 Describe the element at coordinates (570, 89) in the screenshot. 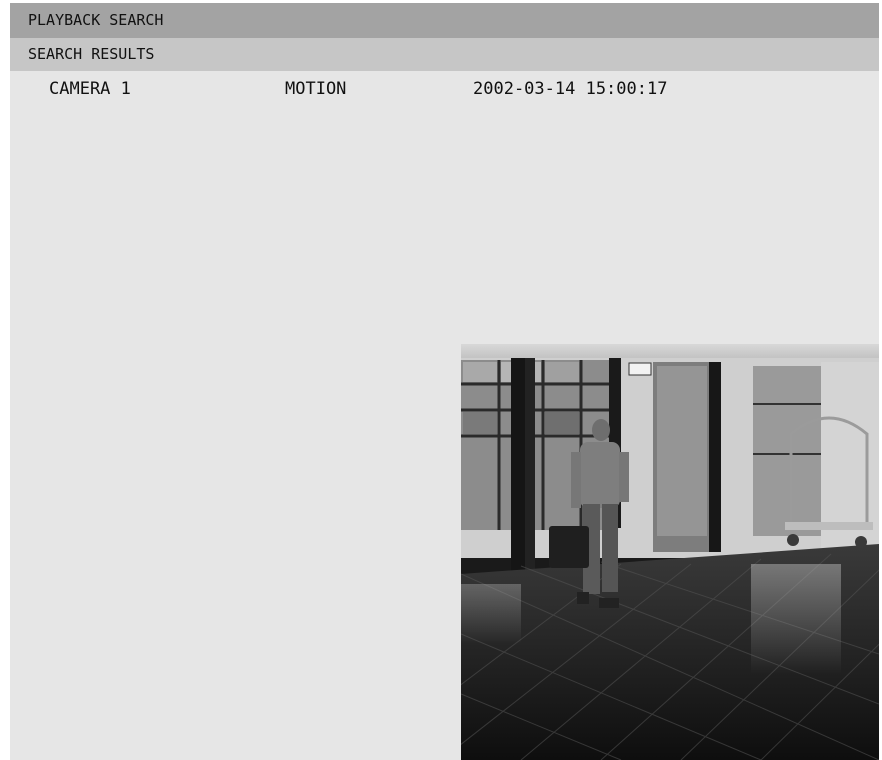

I see `result-timestamp: 2002-03-14 15:00:17` at that location.